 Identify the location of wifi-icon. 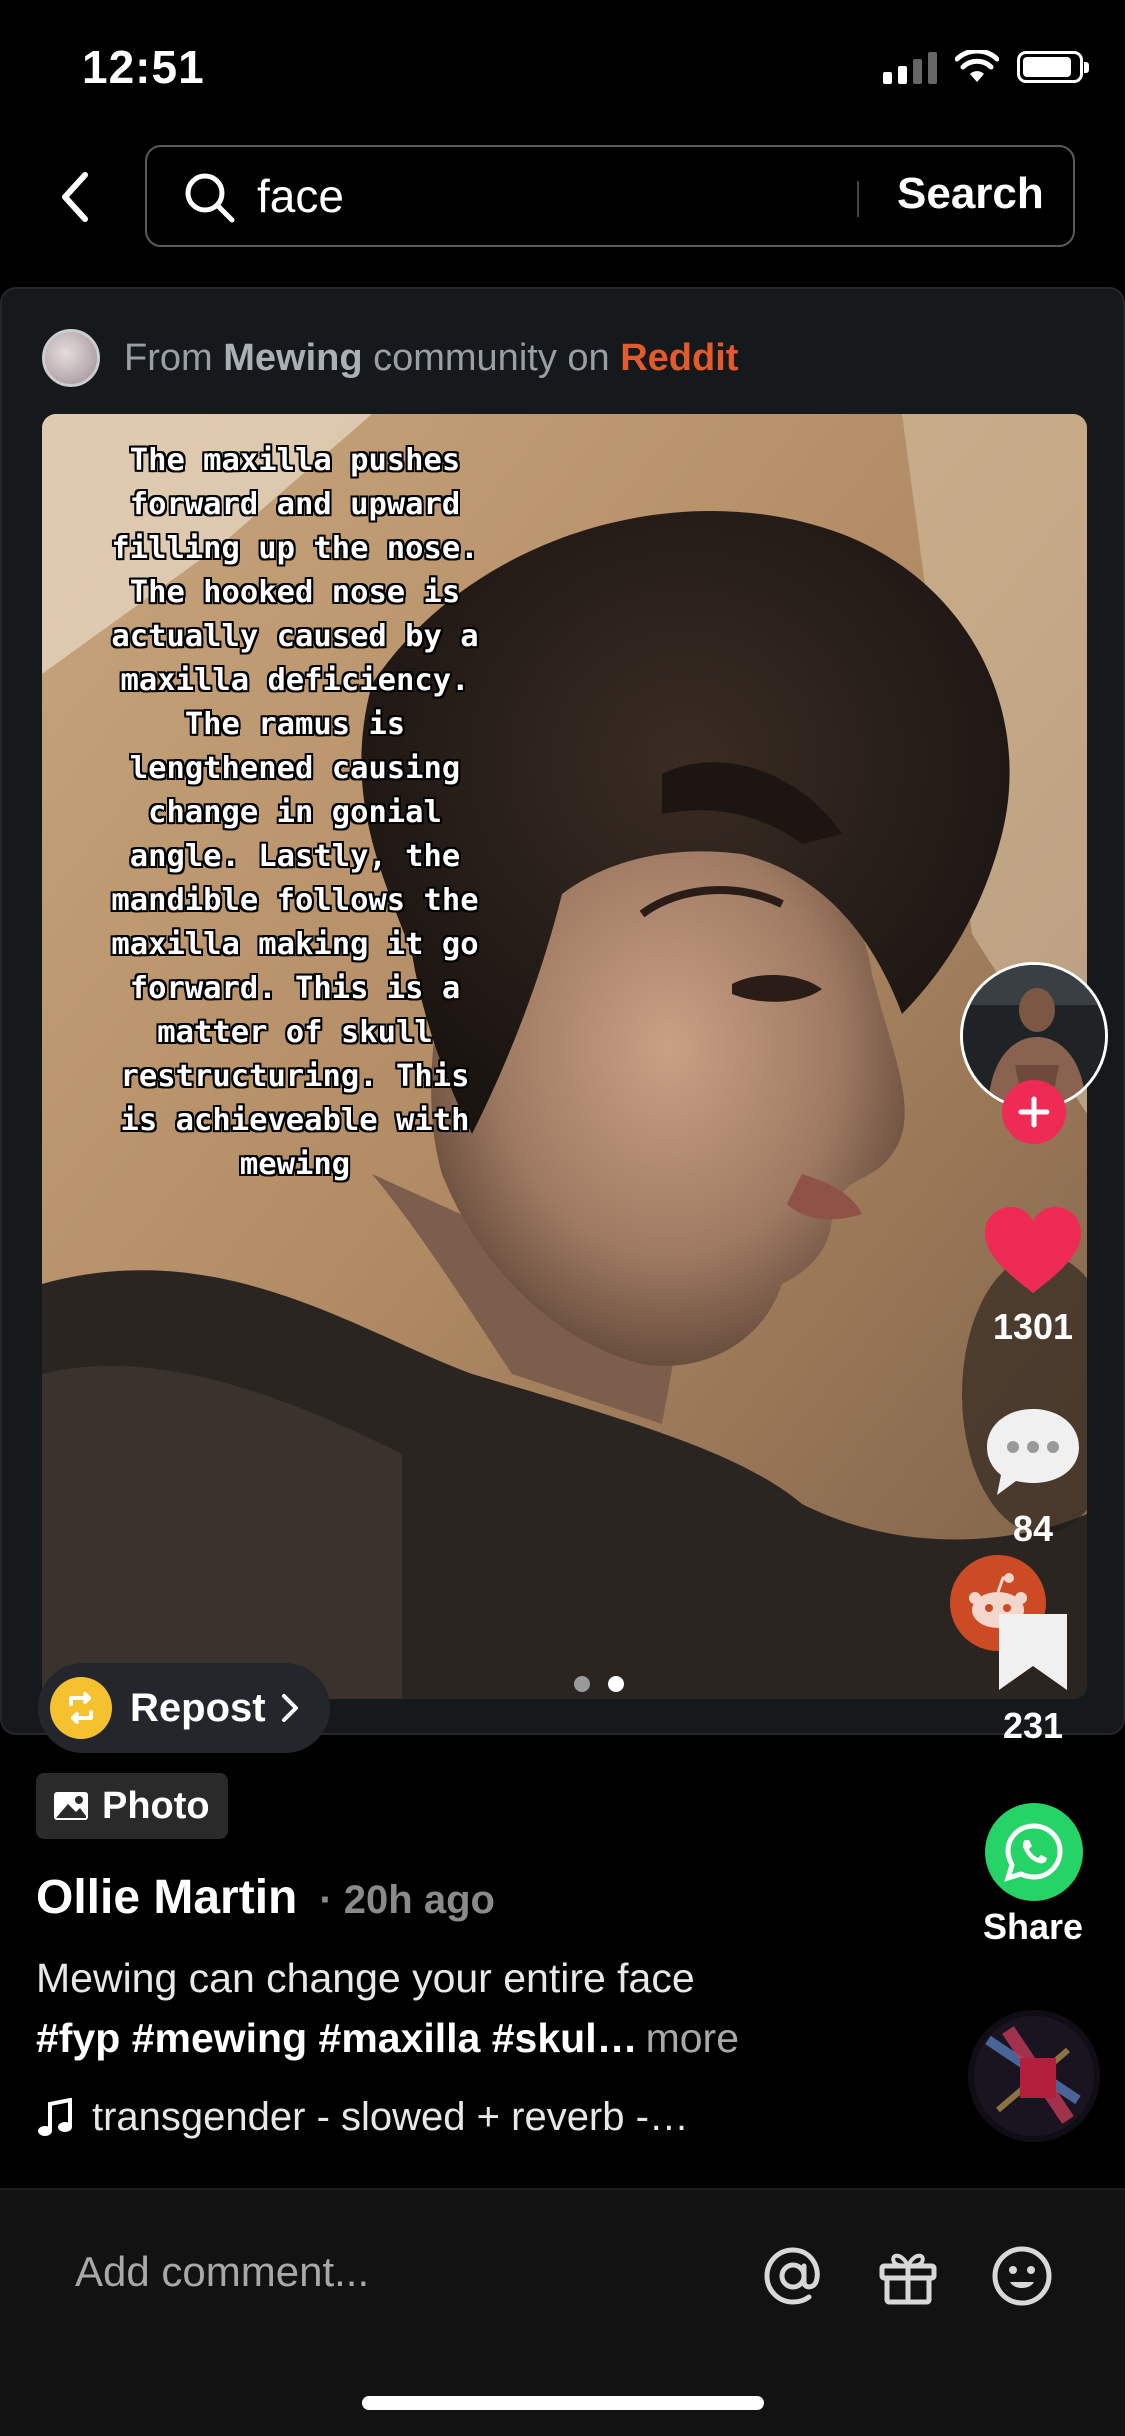
(977, 66).